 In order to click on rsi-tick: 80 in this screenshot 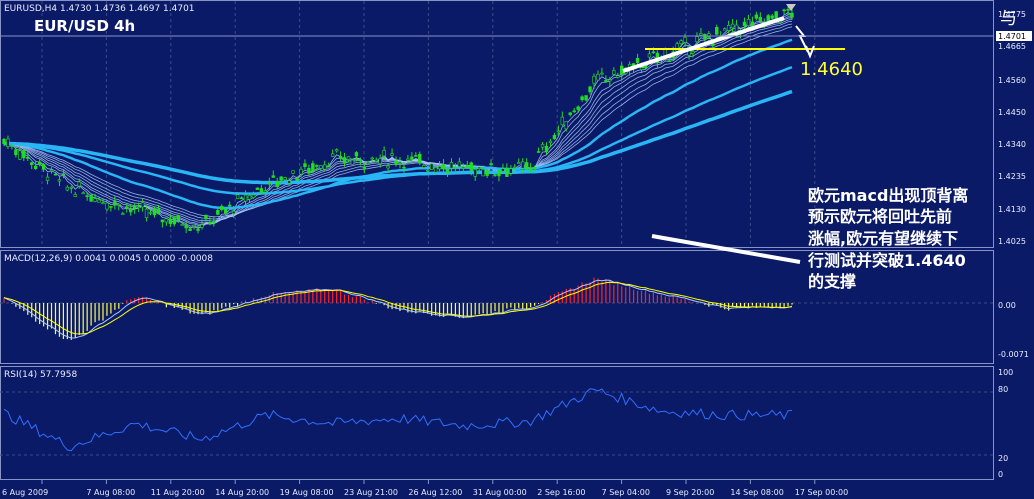, I will do `click(1003, 389)`.